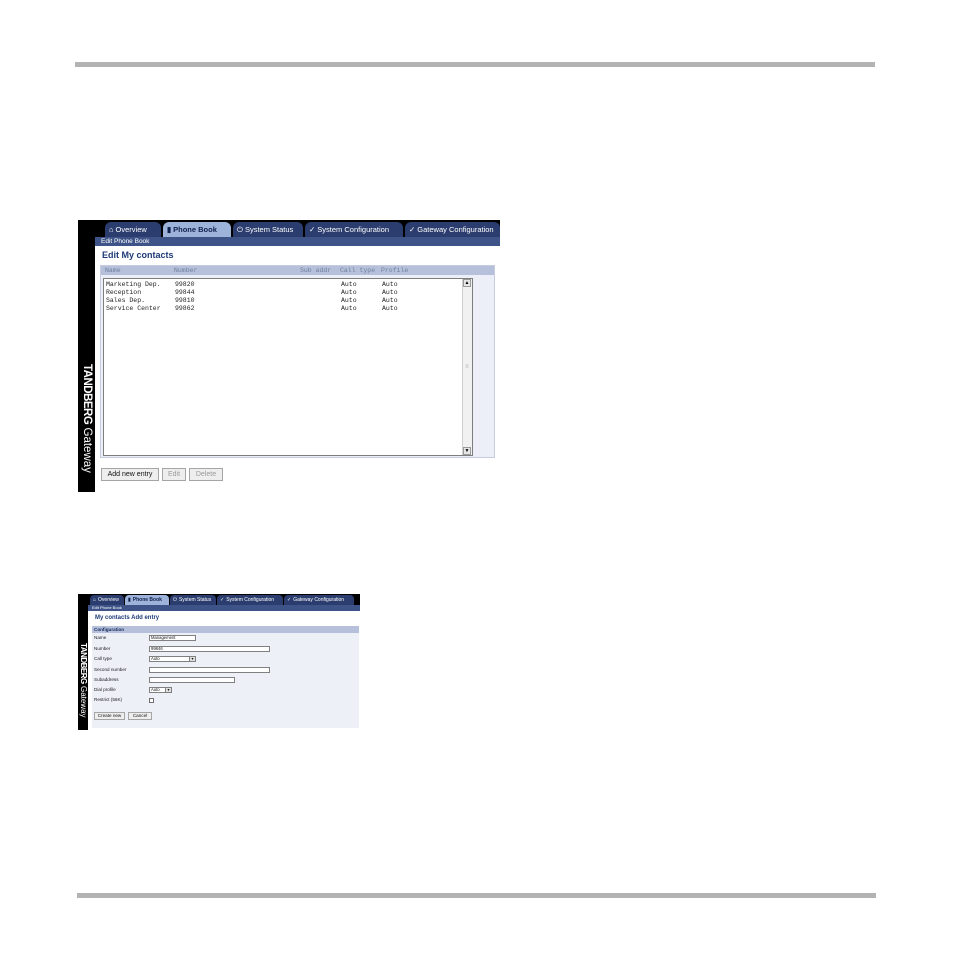 The height and width of the screenshot is (954, 954). What do you see at coordinates (106, 679) in the screenshot?
I see `subaddress-label: Subaddress` at bounding box center [106, 679].